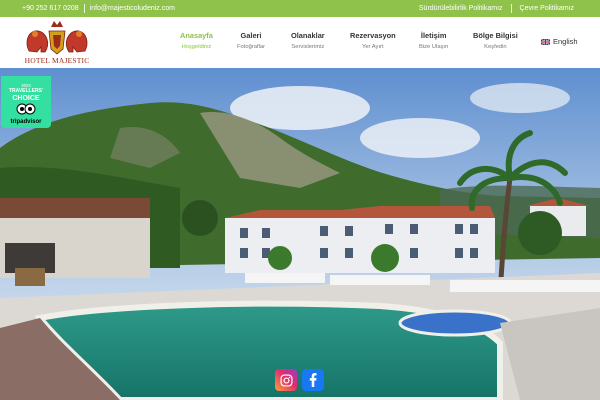 Image resolution: width=600 pixels, height=400 pixels. What do you see at coordinates (50, 8) in the screenshot?
I see `phone-number: +90 252 617 0208` at bounding box center [50, 8].